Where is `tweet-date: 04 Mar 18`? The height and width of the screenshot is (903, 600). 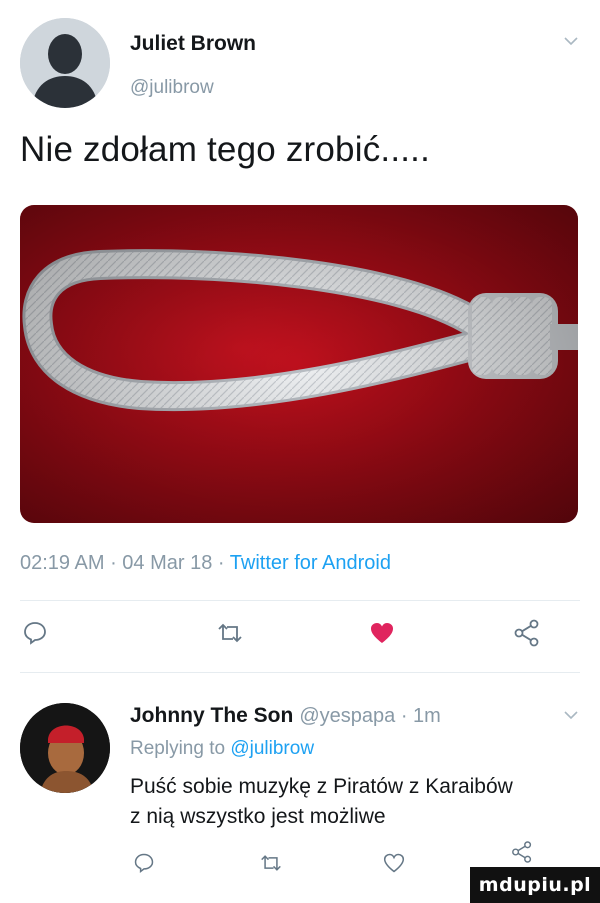 tweet-date: 04 Mar 18 is located at coordinates (167, 563).